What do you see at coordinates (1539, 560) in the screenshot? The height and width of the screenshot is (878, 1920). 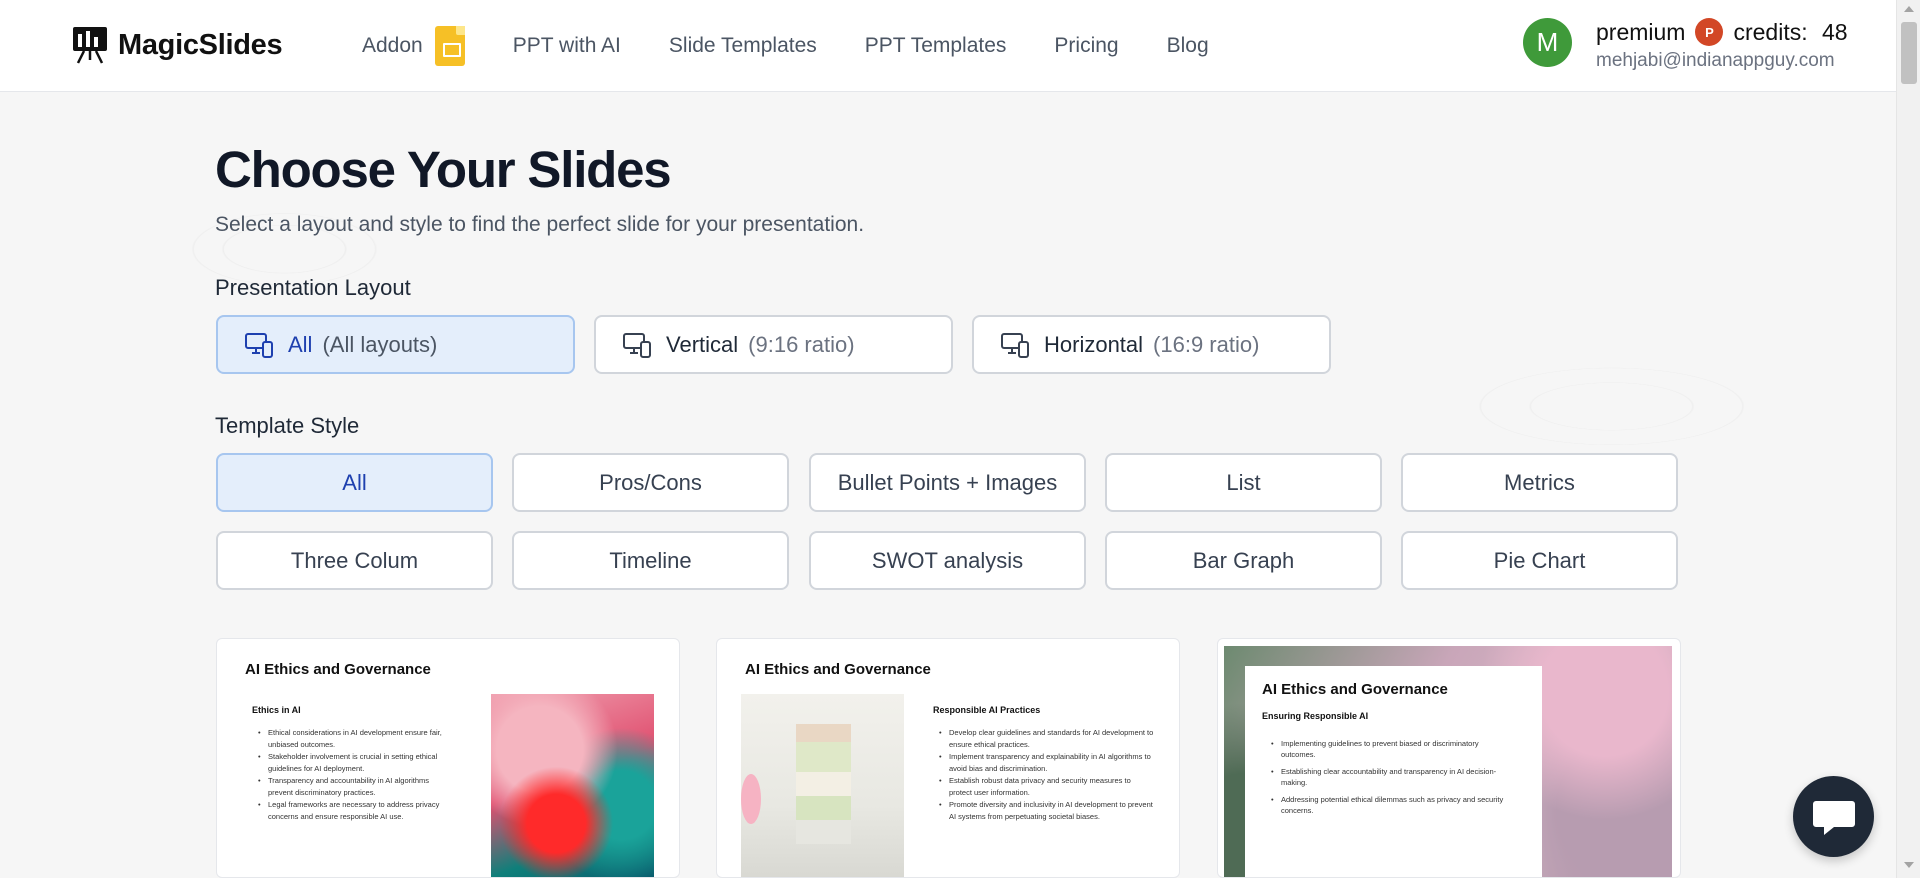 I see `style-pie-chart-button: Pie Chart` at bounding box center [1539, 560].